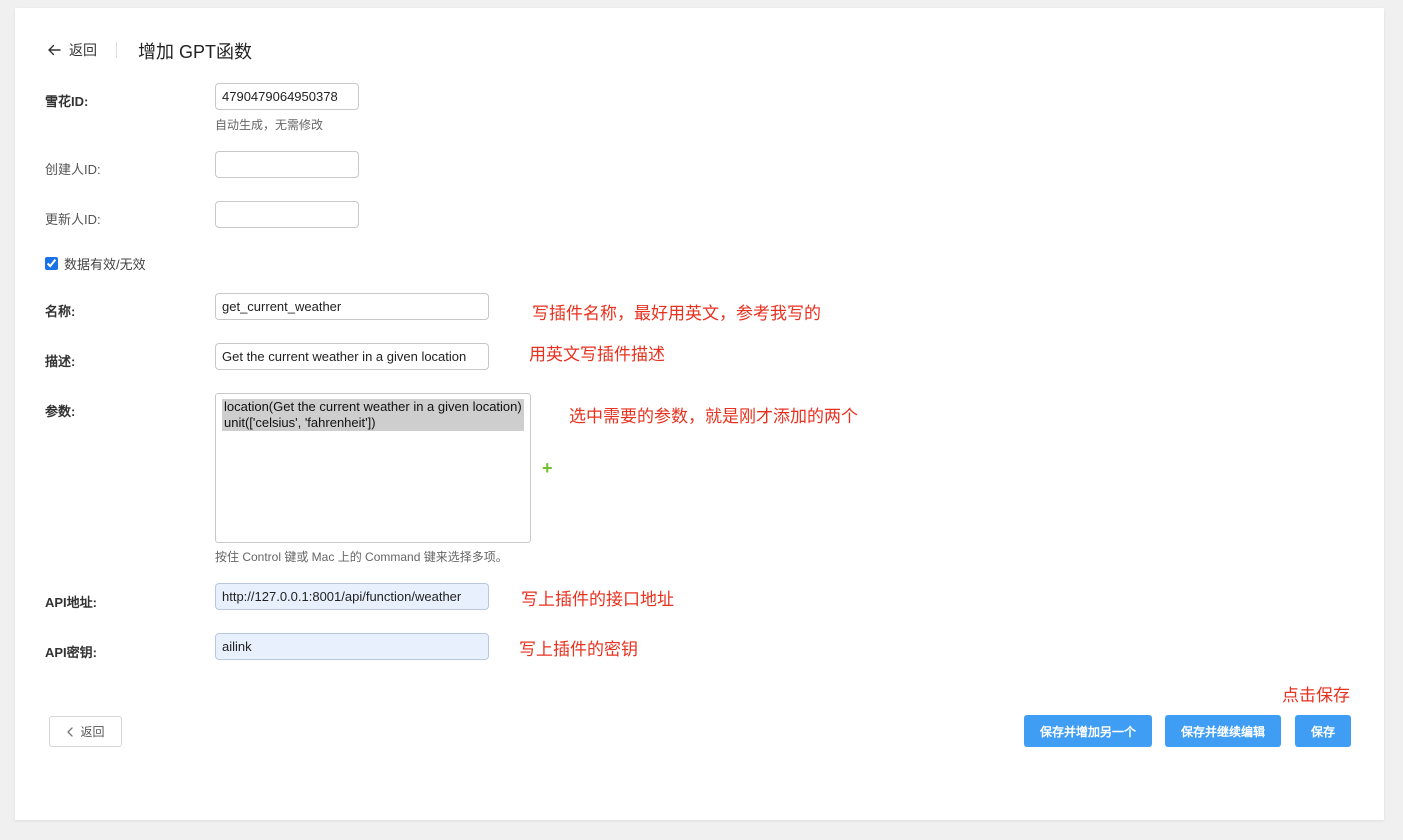 Image resolution: width=1403 pixels, height=840 pixels. I want to click on page-title: 增加 GPT函数, so click(195, 52).